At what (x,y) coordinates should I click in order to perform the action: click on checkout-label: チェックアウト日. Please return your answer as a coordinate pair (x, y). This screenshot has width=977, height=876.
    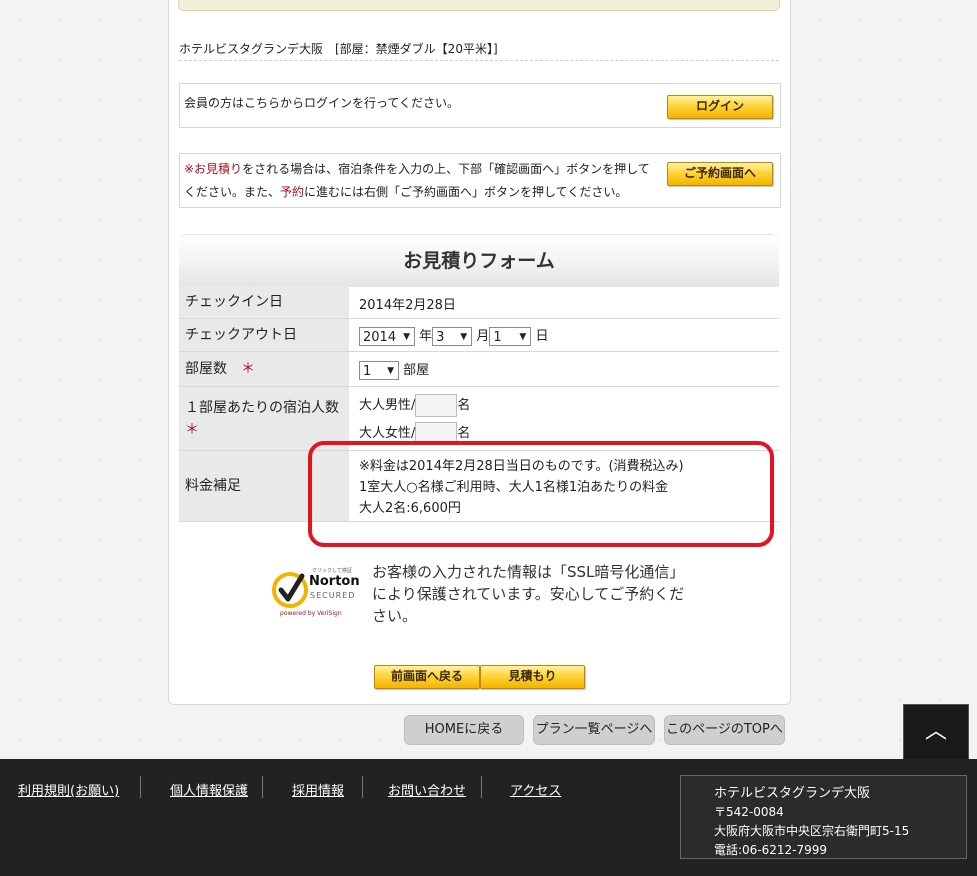
    Looking at the image, I should click on (264, 335).